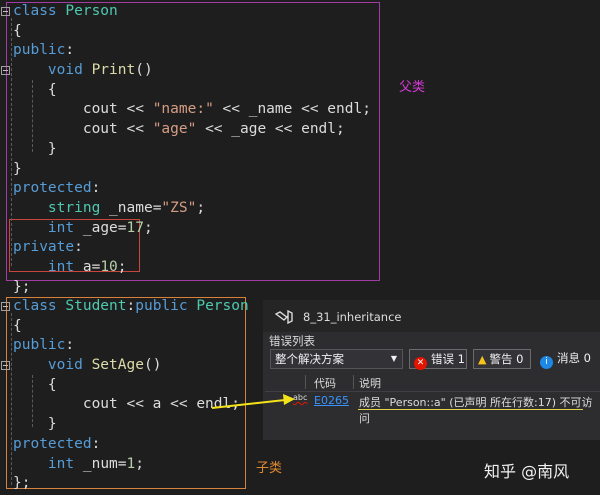 This screenshot has width=600, height=495. What do you see at coordinates (131, 405) in the screenshot?
I see `code-line: cout << a << endl;` at bounding box center [131, 405].